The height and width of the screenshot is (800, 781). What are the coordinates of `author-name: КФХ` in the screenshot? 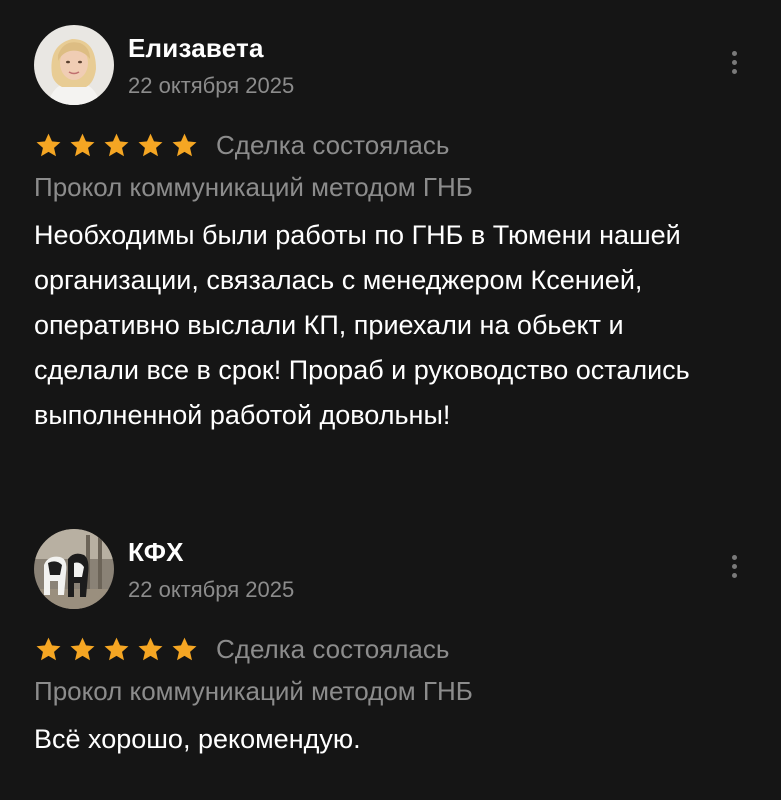 It's located at (156, 552).